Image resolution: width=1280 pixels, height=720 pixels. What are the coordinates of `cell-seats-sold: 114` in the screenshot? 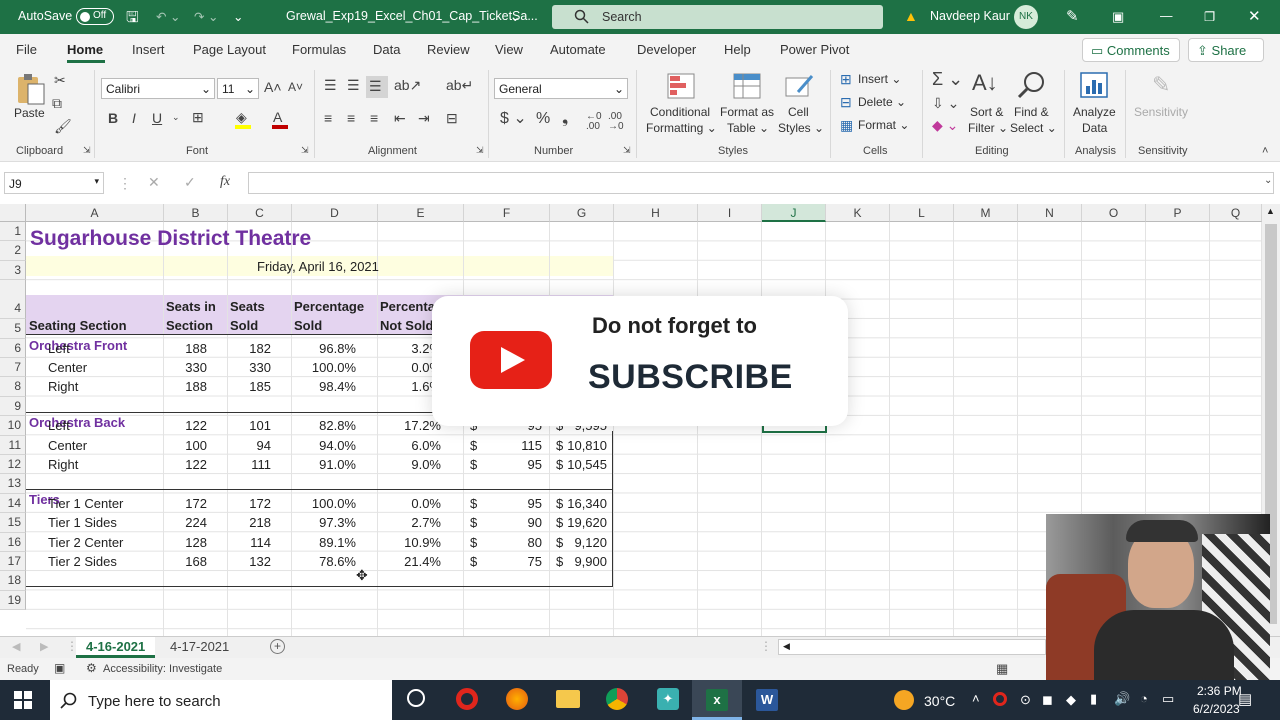 It's located at (249, 542).